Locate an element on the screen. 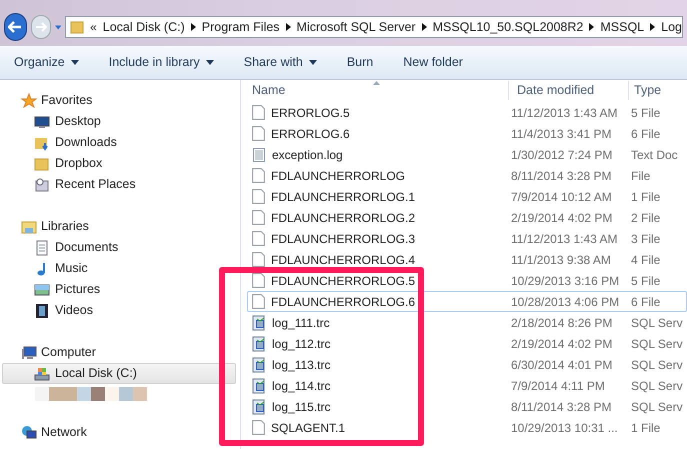 The image size is (687, 449). date-cell-text: 1/30/2012 7:24 PM is located at coordinates (562, 155).